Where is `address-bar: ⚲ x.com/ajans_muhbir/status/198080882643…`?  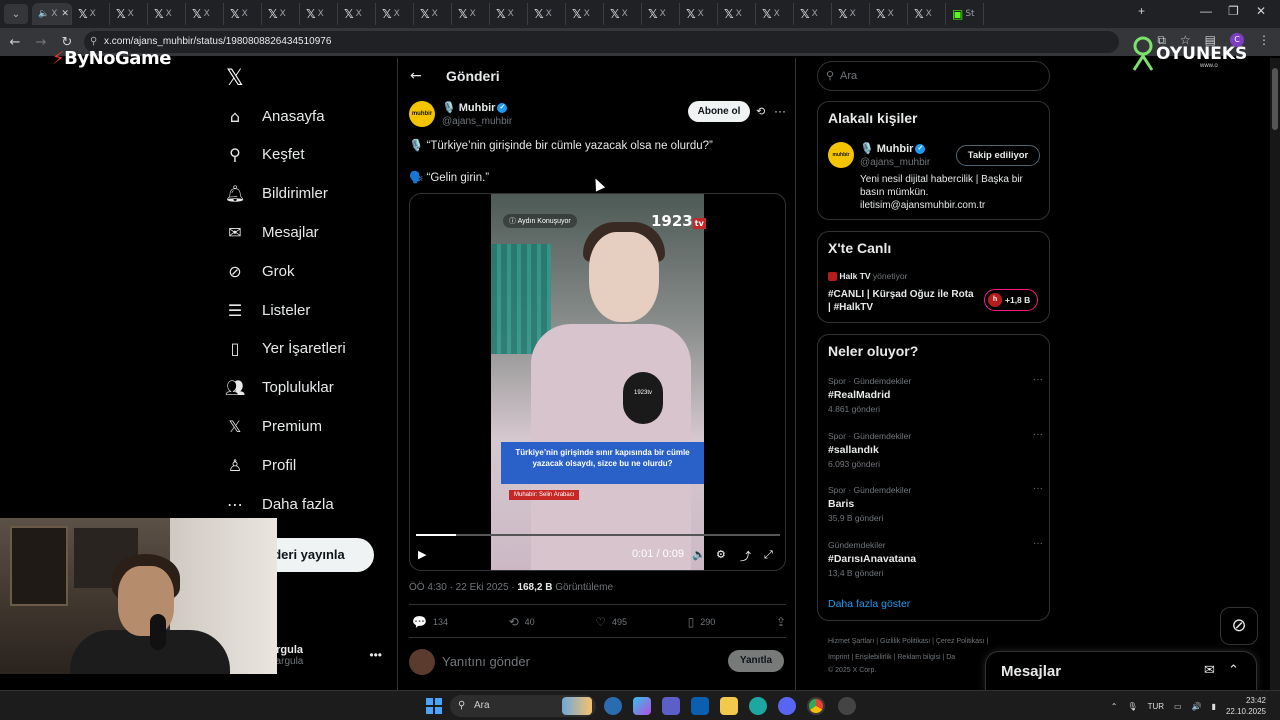 address-bar: ⚲ x.com/ajans_muhbir/status/198080882643… is located at coordinates (601, 42).